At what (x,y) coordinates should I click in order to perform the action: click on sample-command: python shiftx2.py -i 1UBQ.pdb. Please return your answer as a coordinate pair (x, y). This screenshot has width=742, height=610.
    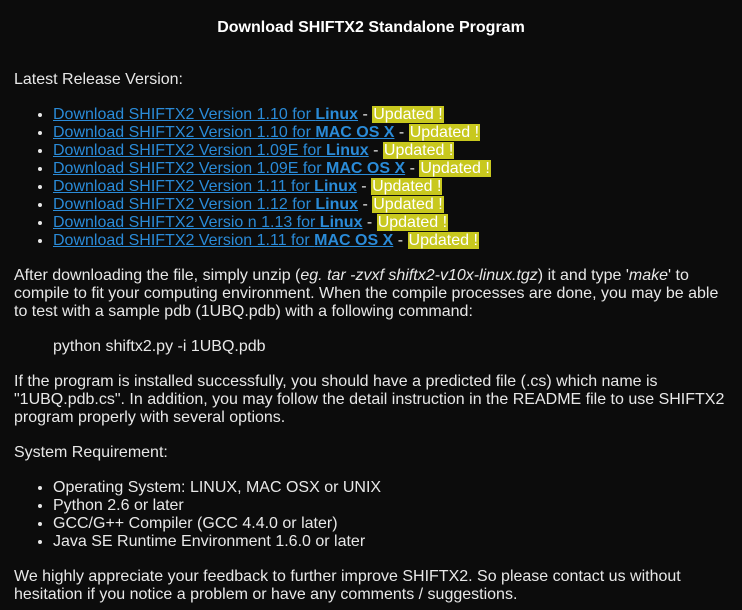
    Looking at the image, I should click on (159, 346).